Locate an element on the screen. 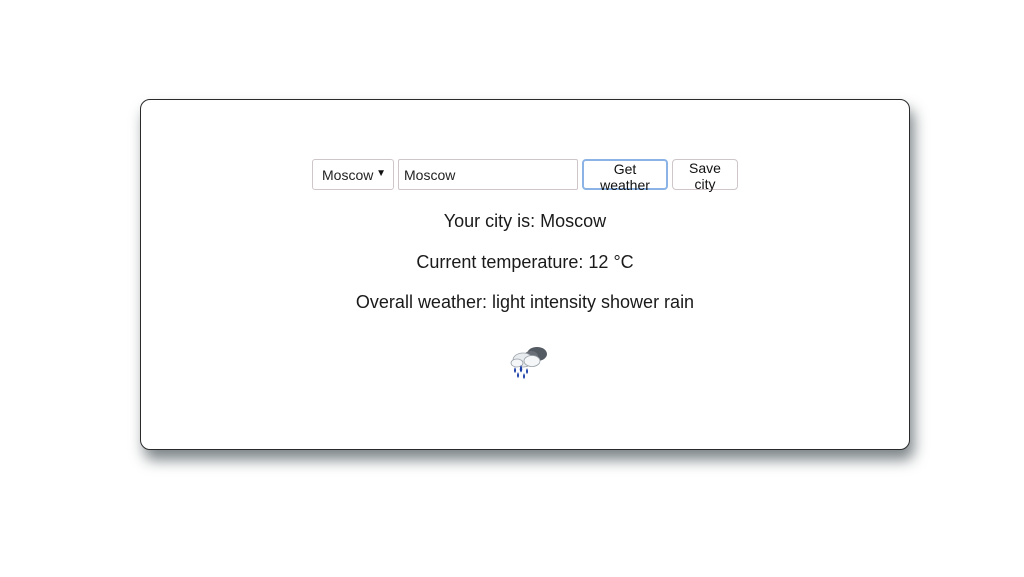 The height and width of the screenshot is (577, 1024). shower-rain-icon is located at coordinates (528, 363).